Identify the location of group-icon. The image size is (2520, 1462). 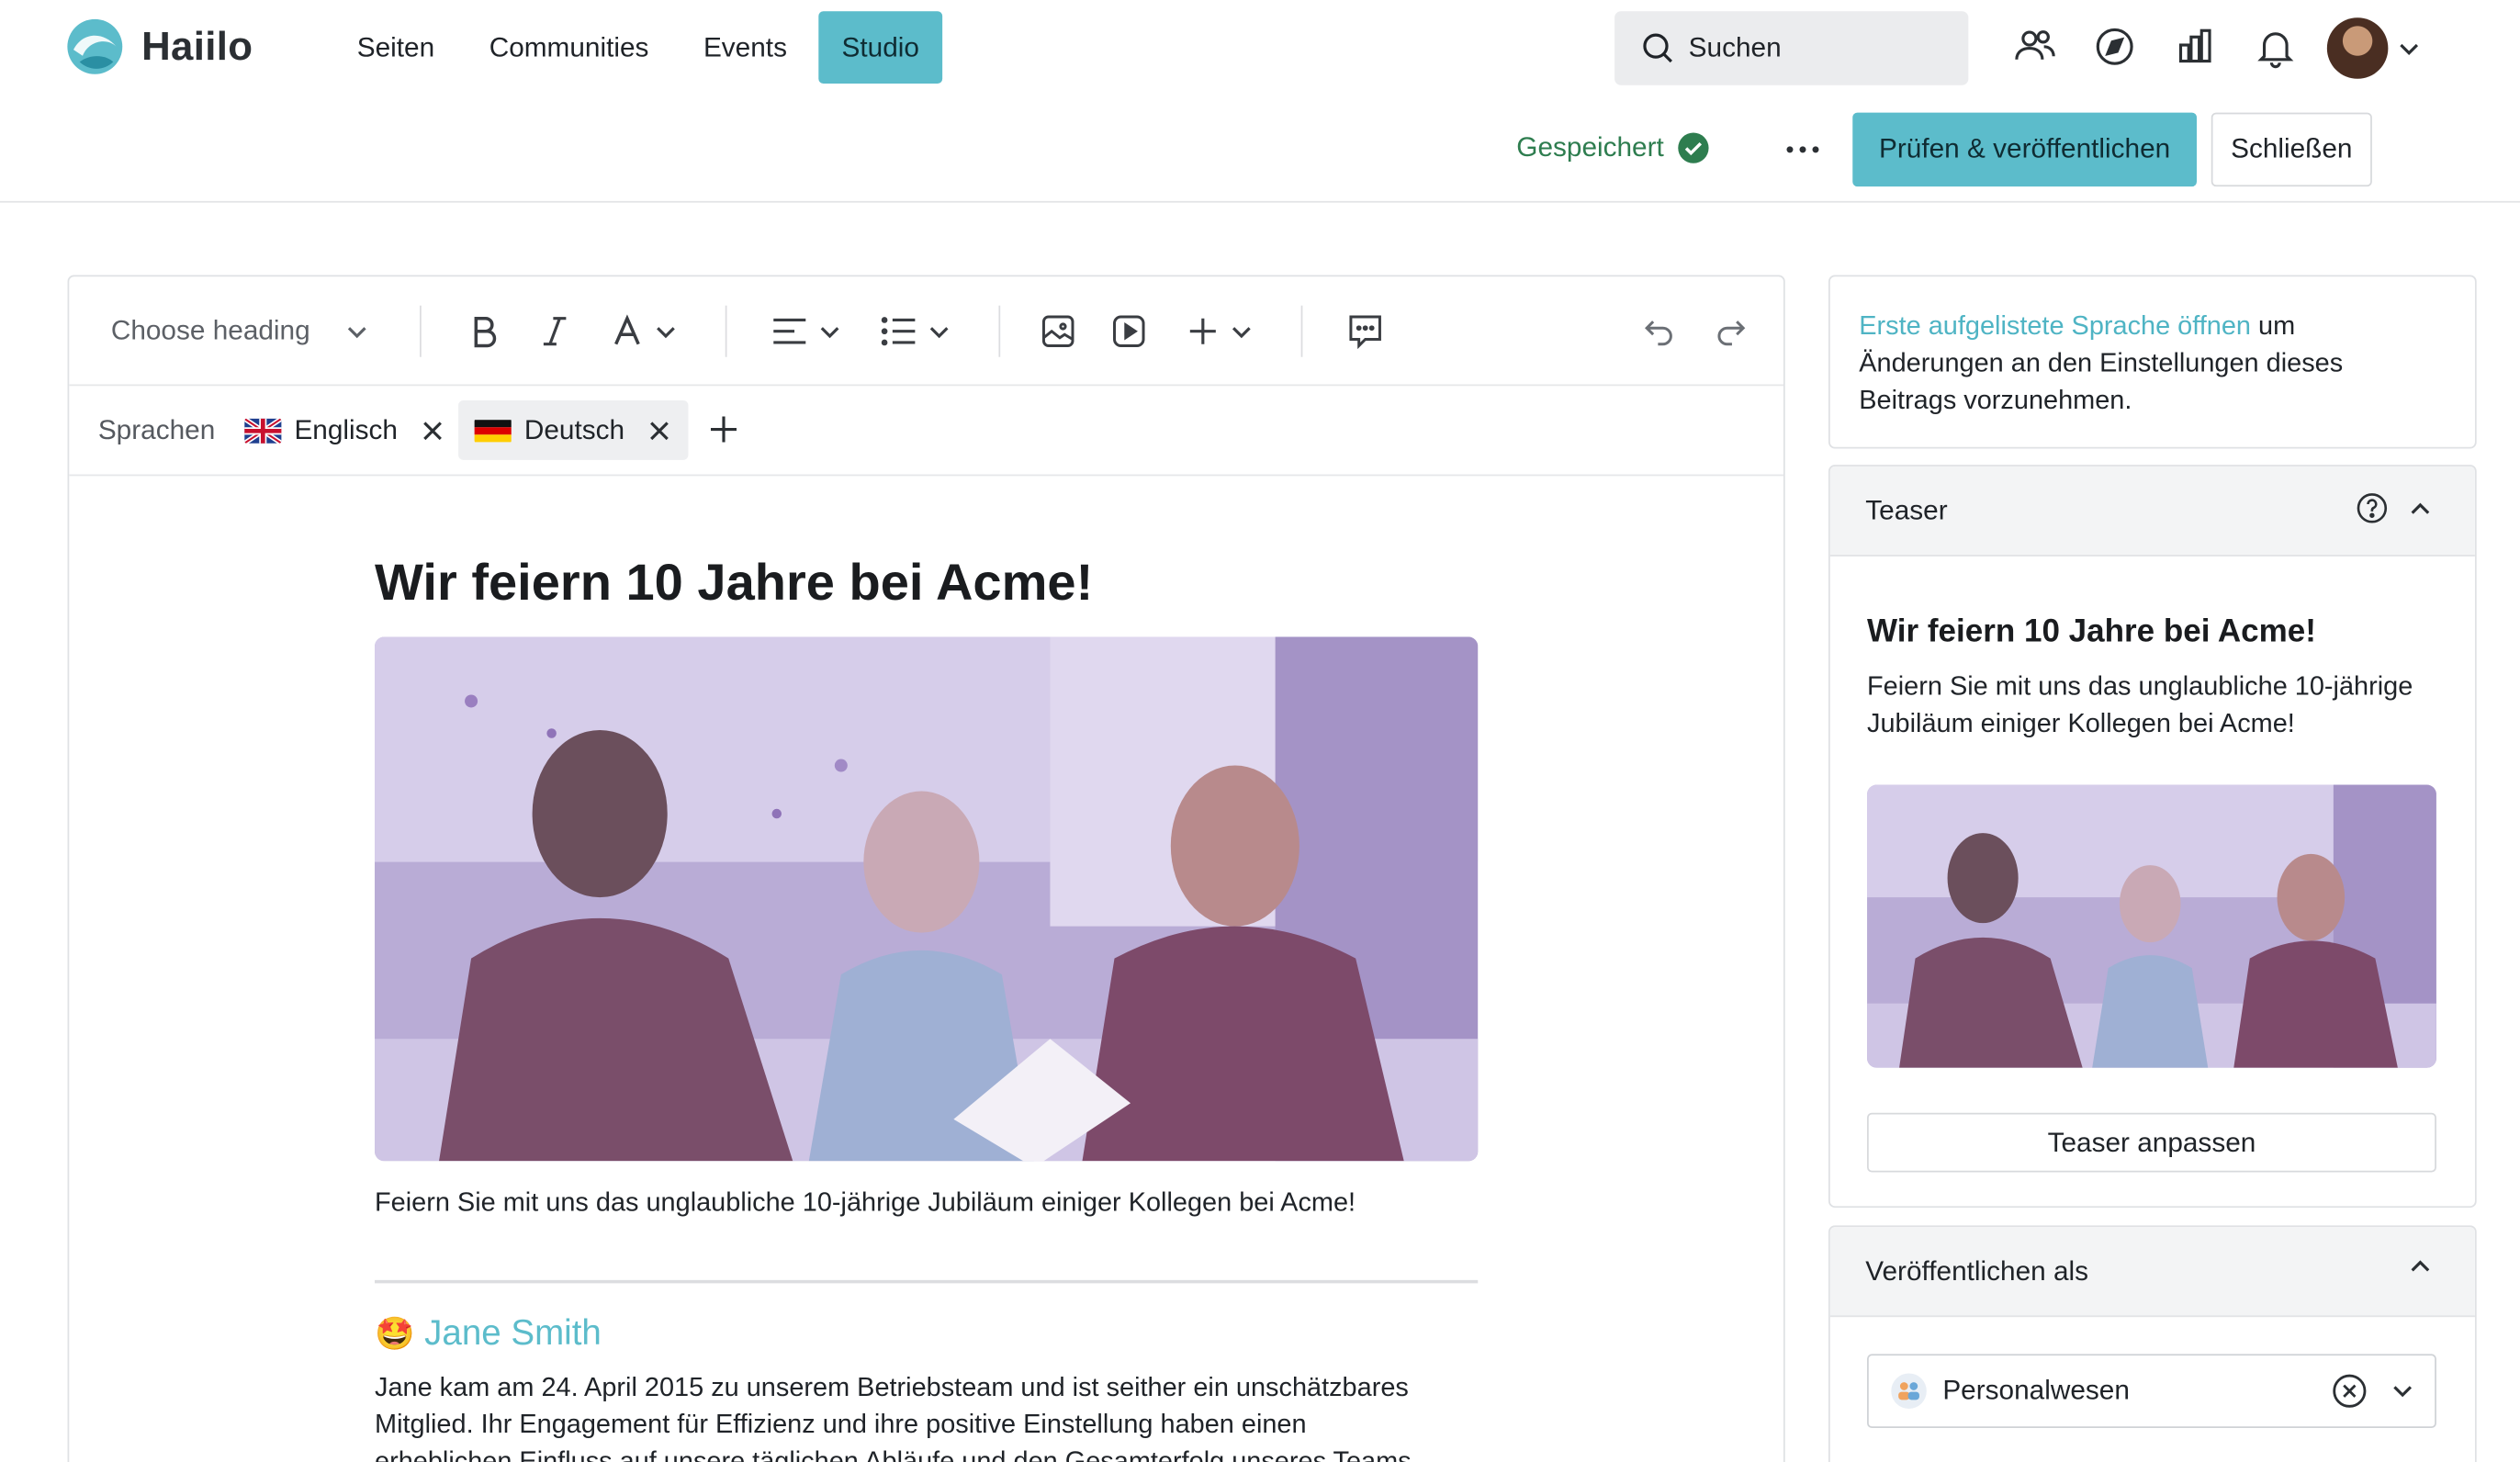
(1909, 1391).